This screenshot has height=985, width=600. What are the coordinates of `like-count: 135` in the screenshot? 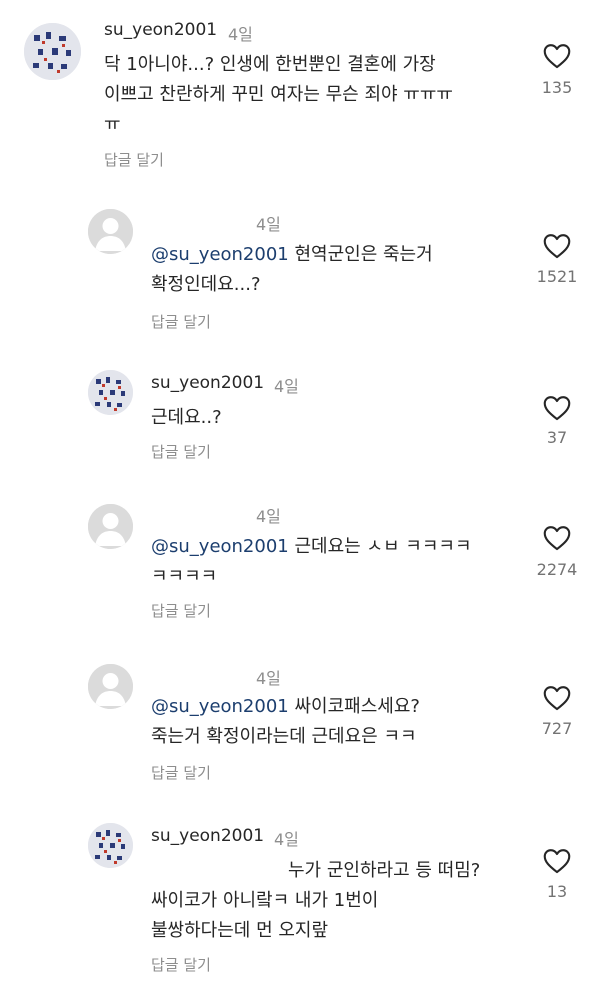 It's located at (557, 87).